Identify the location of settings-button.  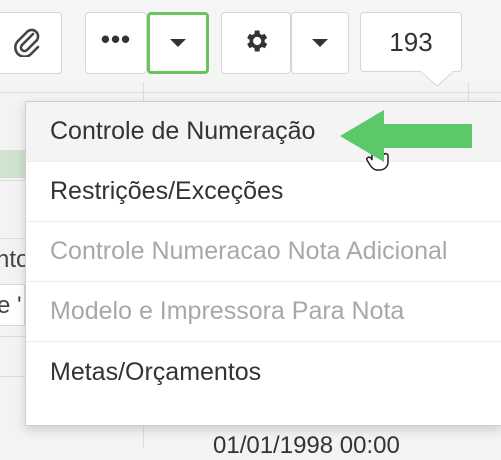
(256, 43).